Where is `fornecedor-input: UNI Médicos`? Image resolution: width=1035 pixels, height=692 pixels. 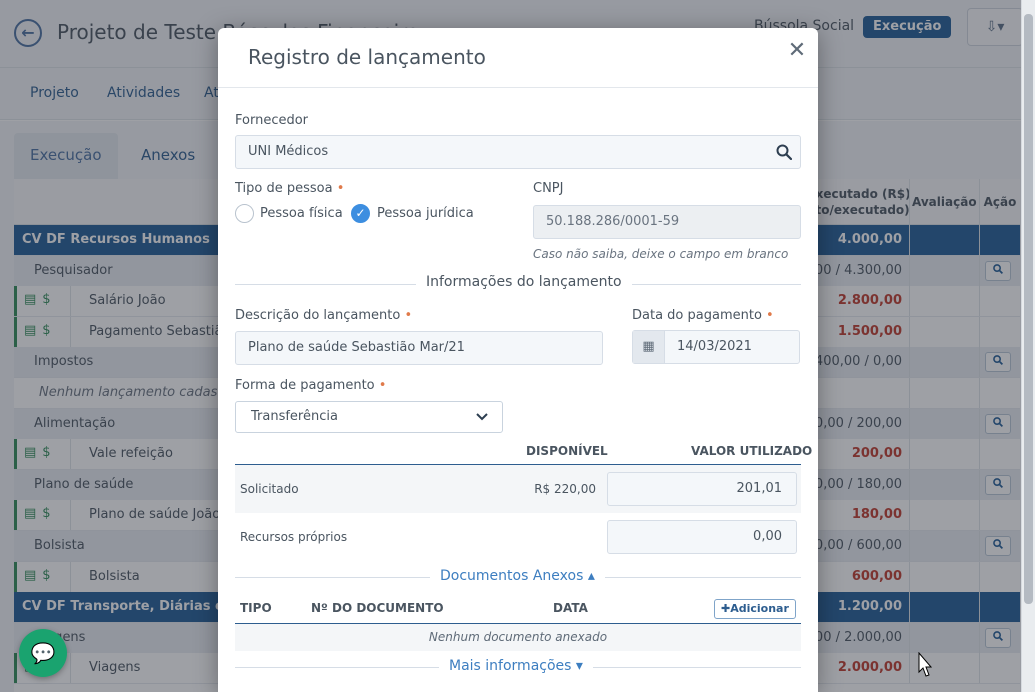
fornecedor-input: UNI Médicos is located at coordinates (518, 152).